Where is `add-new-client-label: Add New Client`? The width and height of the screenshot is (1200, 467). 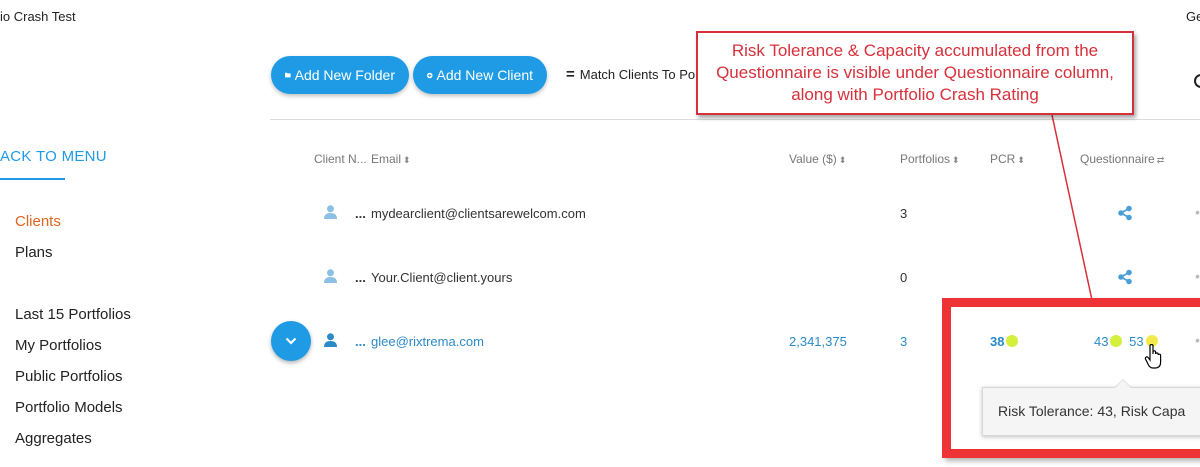 add-new-client-label: Add New Client is located at coordinates (485, 75).